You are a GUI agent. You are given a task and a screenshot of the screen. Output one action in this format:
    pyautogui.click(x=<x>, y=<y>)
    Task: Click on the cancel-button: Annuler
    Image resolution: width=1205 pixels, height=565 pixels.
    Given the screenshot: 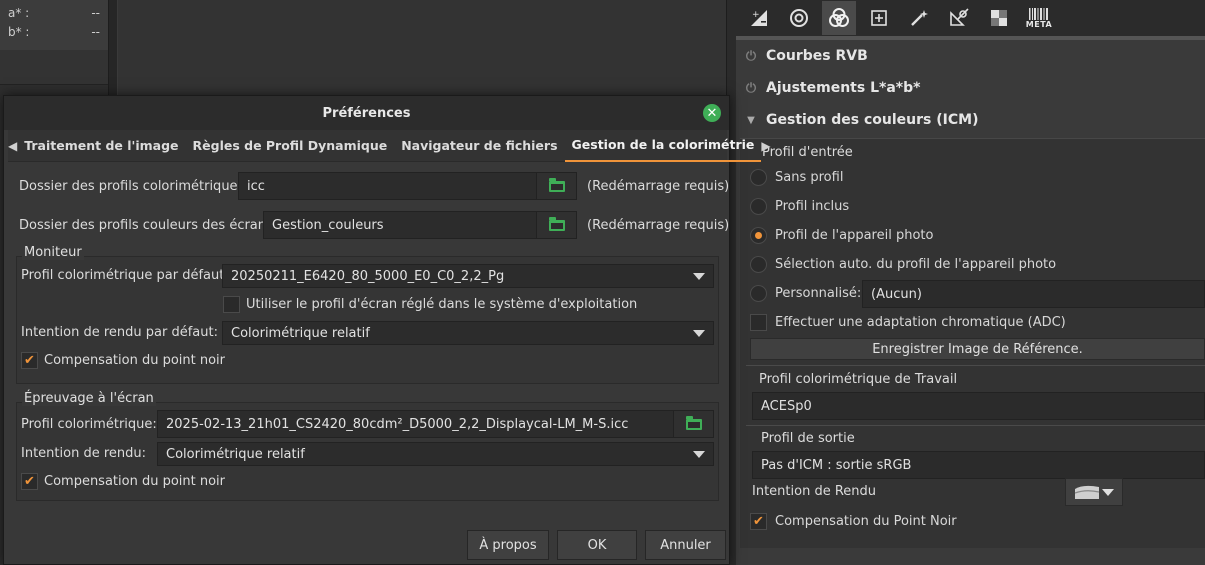 What is the action you would take?
    pyautogui.click(x=685, y=545)
    